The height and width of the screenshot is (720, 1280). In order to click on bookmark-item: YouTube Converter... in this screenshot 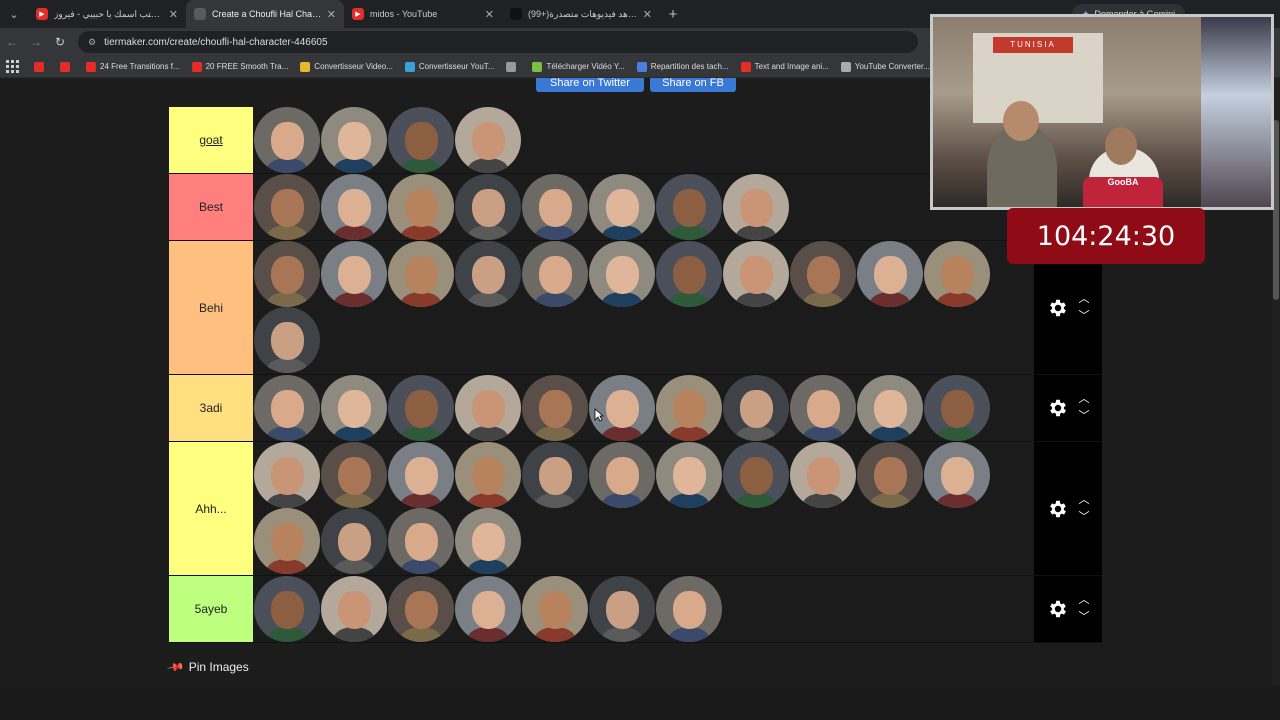, I will do `click(885, 66)`.